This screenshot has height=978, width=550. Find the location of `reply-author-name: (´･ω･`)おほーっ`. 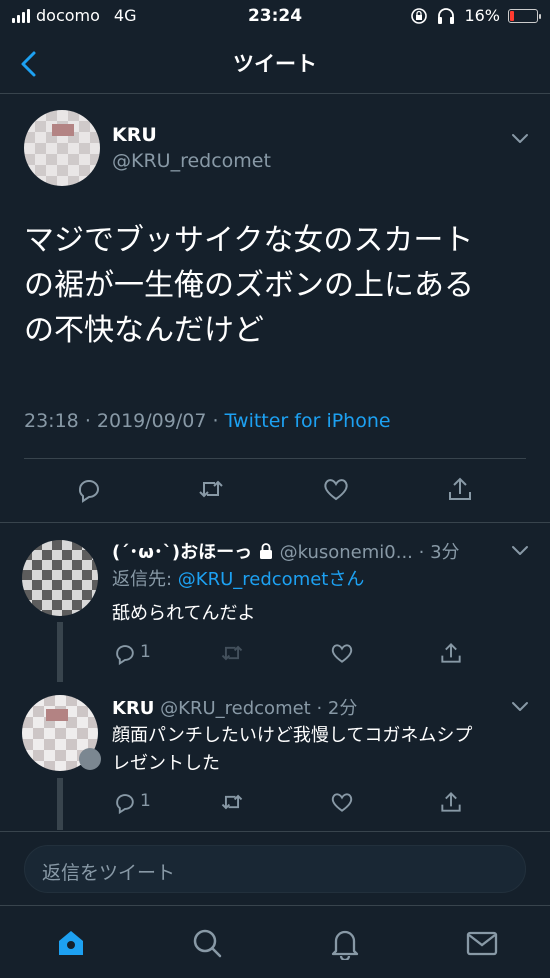

reply-author-name: (´･ω･`)おほーっ is located at coordinates (182, 552).